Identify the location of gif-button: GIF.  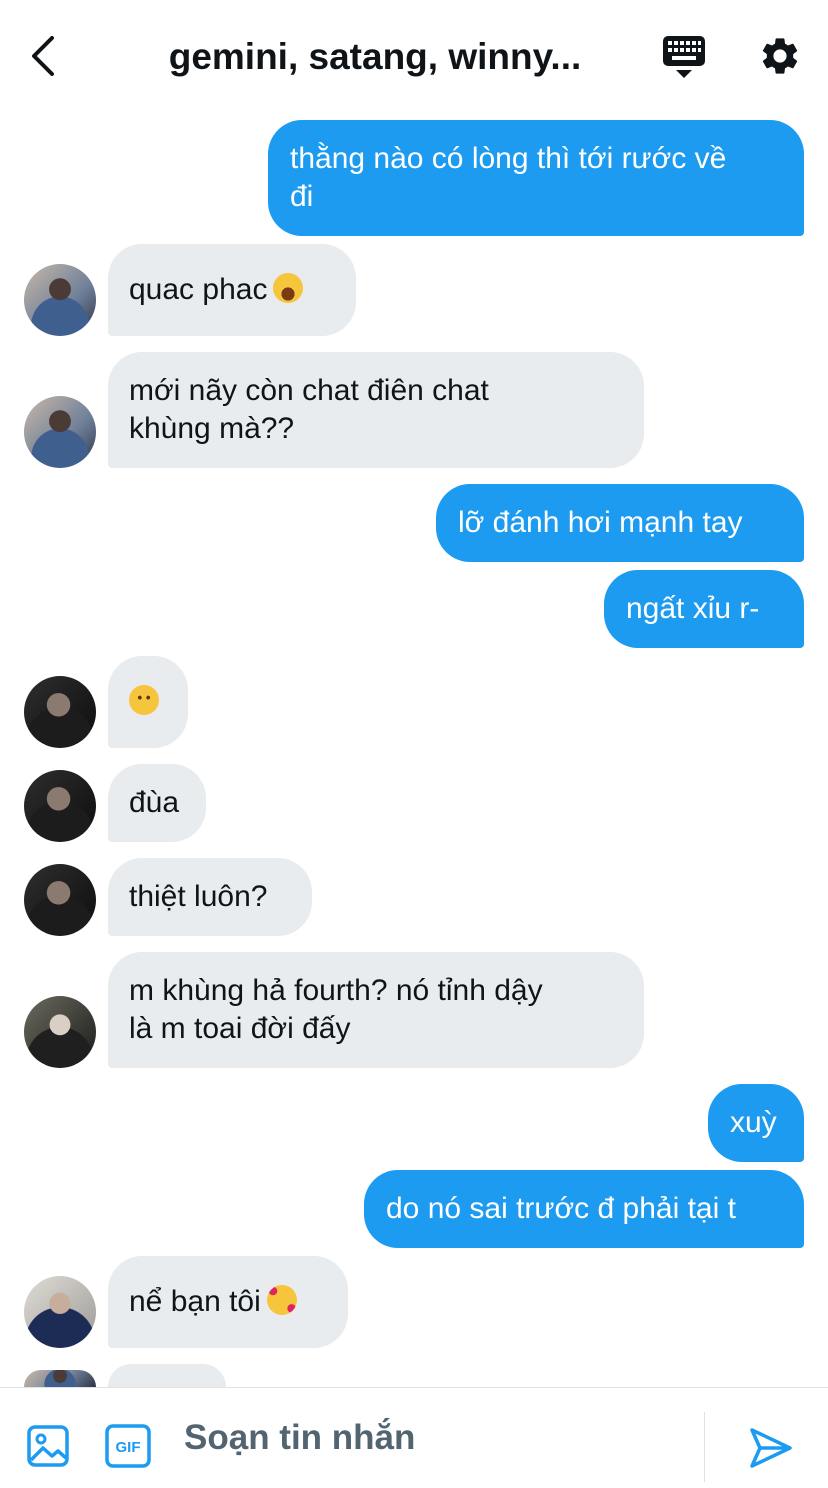
(128, 1446).